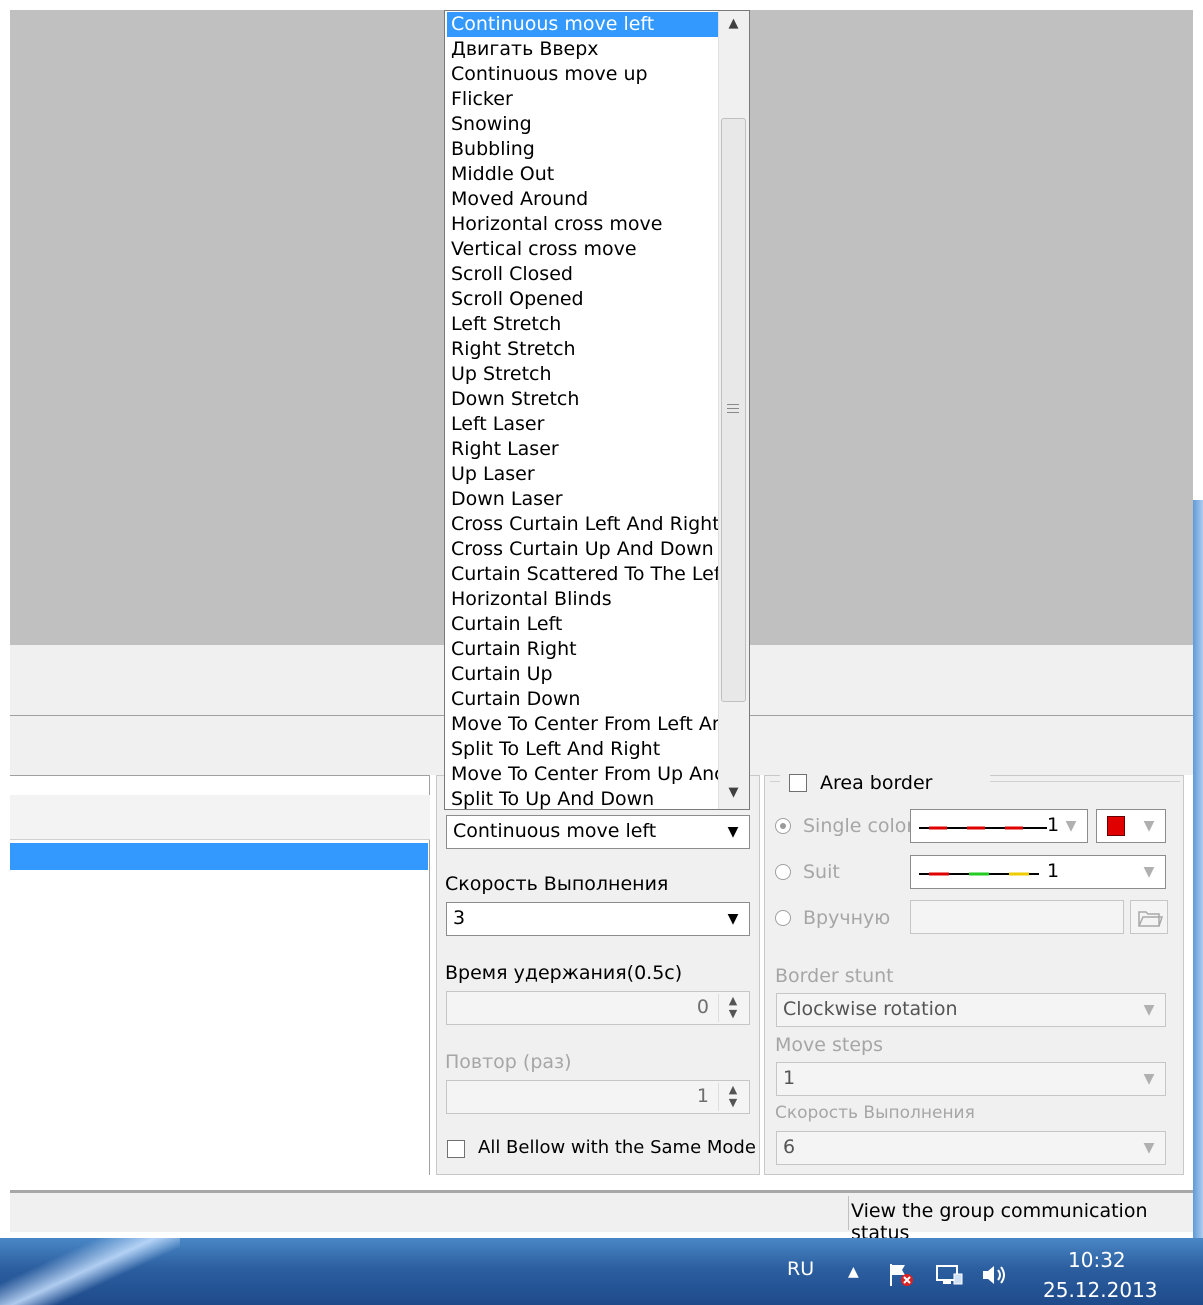 The height and width of the screenshot is (1305, 1203). I want to click on hold-time-spinner: 0 ▲ ▼, so click(598, 1008).